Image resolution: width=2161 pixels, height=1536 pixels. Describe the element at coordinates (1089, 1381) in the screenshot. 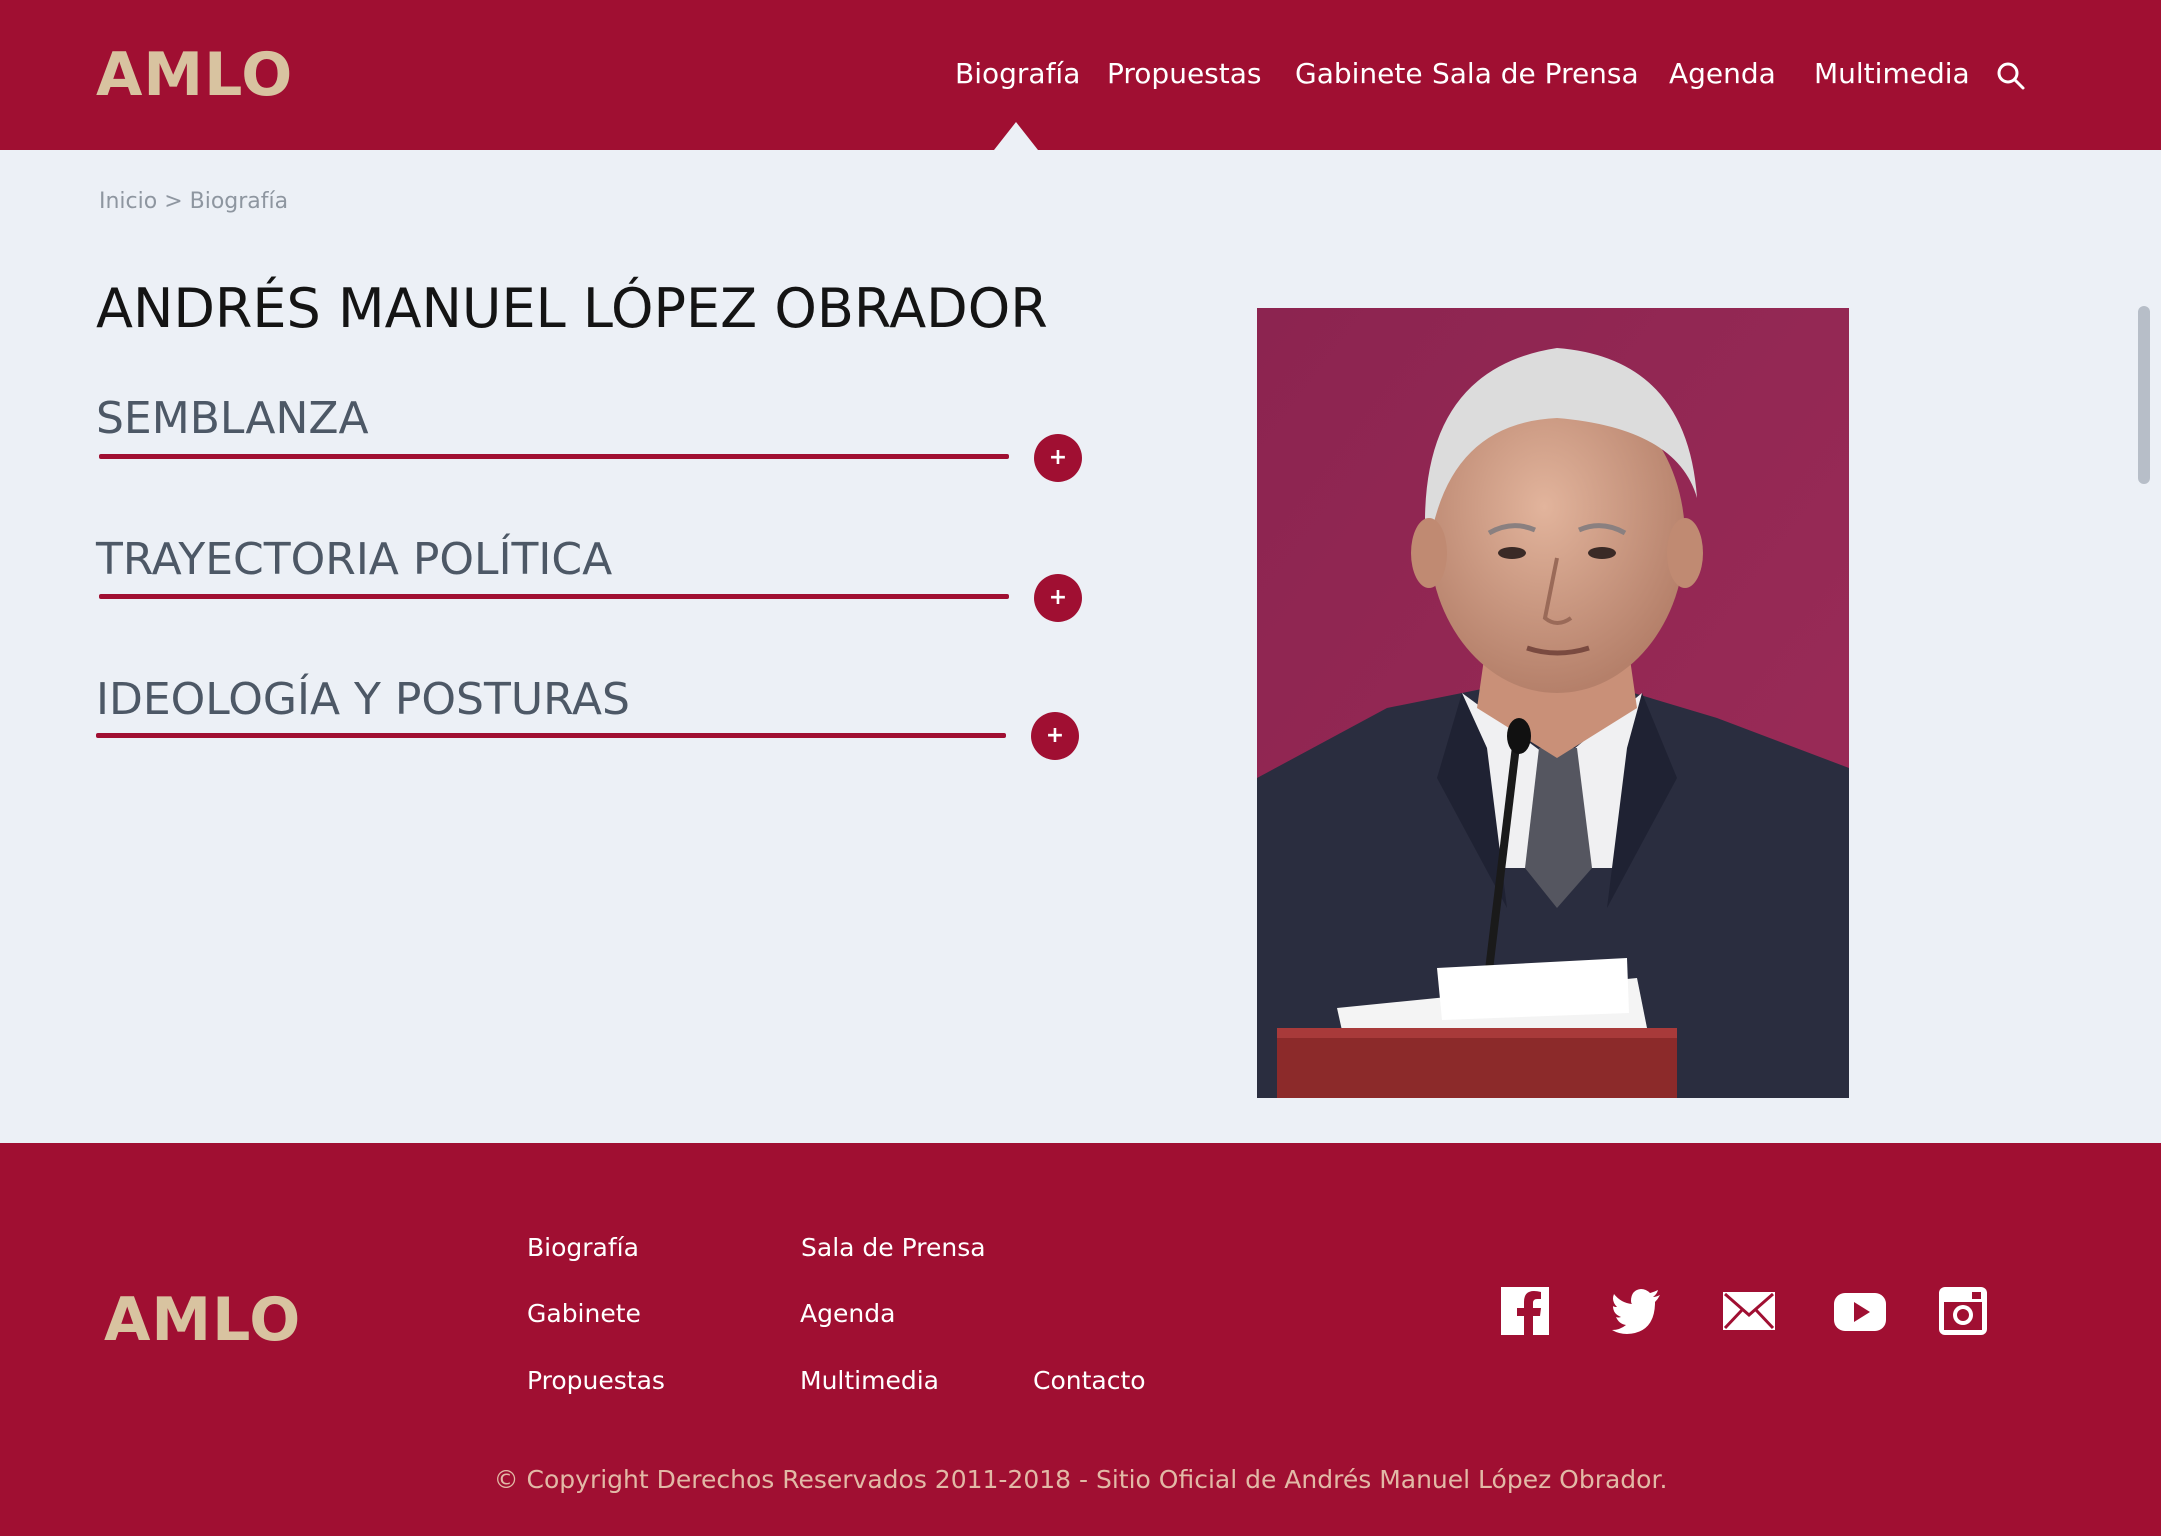

I see `footer-link-contacto: Contacto` at that location.